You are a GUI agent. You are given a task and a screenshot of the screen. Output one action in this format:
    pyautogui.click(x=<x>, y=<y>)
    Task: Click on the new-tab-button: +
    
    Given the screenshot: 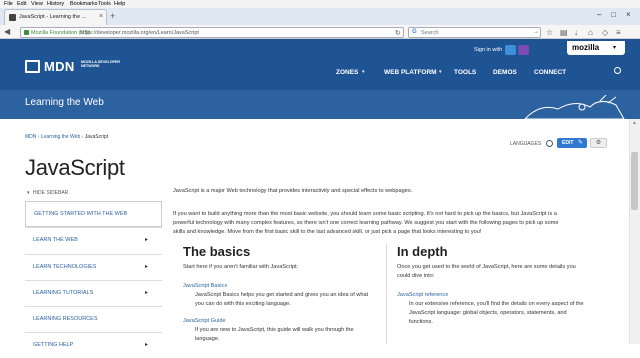 What is the action you would take?
    pyautogui.click(x=112, y=16)
    